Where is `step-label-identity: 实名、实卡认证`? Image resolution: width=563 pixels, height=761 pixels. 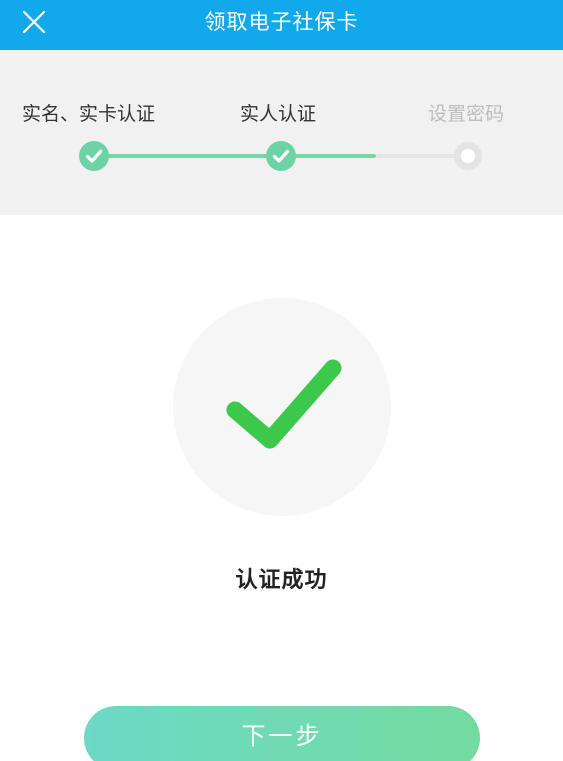 step-label-identity: 实名、实卡认证 is located at coordinates (89, 114).